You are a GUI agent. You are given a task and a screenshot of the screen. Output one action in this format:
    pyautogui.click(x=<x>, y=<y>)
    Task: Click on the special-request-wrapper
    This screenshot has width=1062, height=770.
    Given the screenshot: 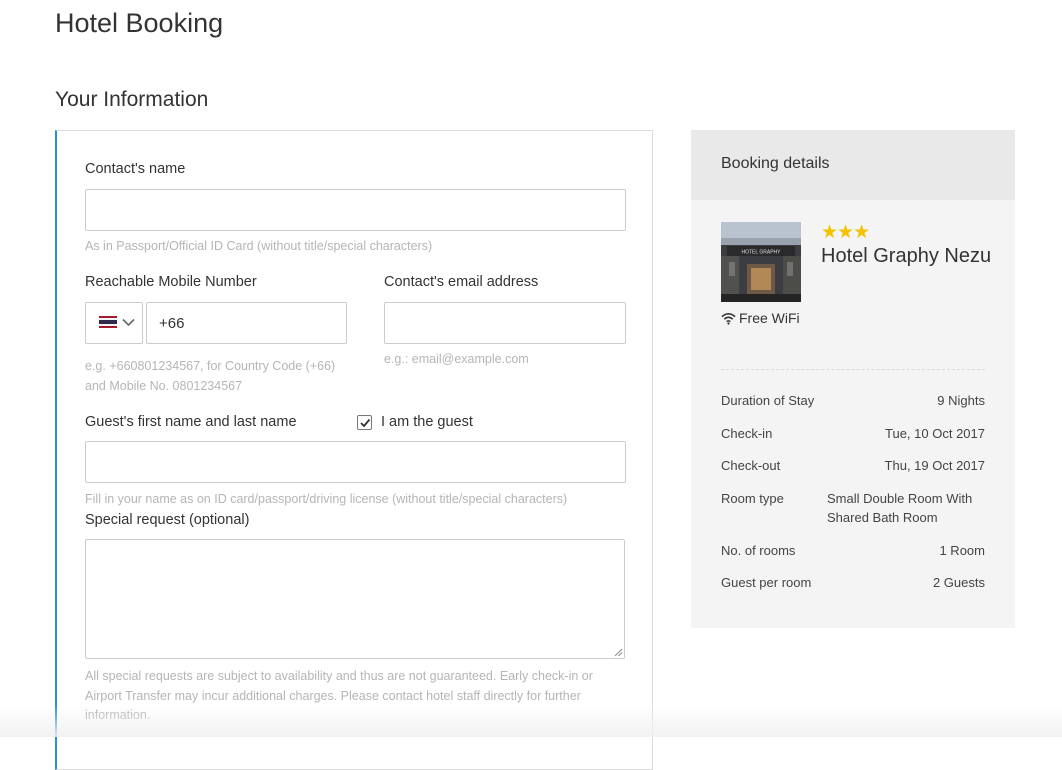 What is the action you would take?
    pyautogui.click(x=355, y=599)
    